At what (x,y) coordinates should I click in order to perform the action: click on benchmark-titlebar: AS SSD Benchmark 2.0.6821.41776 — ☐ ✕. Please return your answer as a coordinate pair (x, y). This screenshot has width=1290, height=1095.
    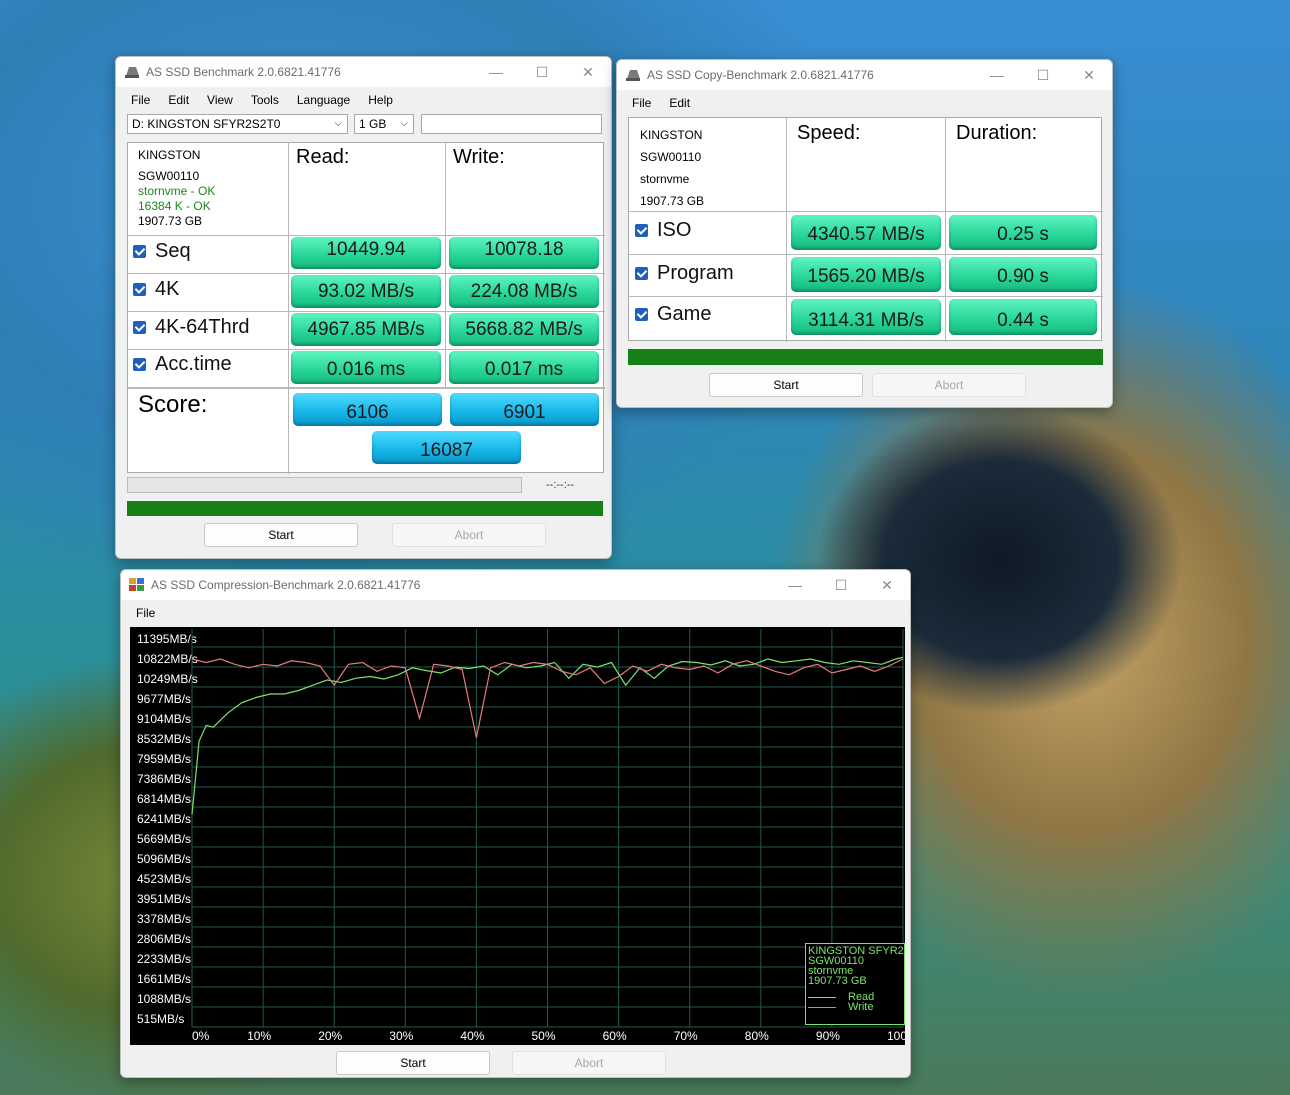
    Looking at the image, I should click on (363, 72).